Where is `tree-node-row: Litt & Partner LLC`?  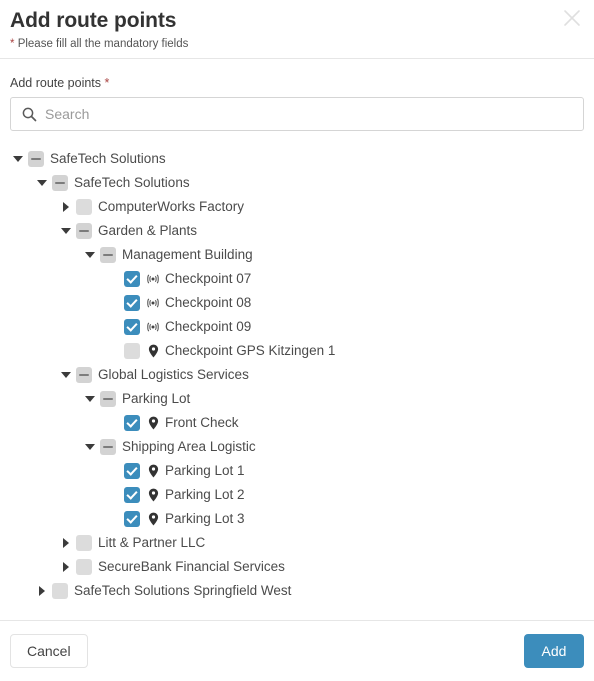 tree-node-row: Litt & Partner LLC is located at coordinates (297, 543).